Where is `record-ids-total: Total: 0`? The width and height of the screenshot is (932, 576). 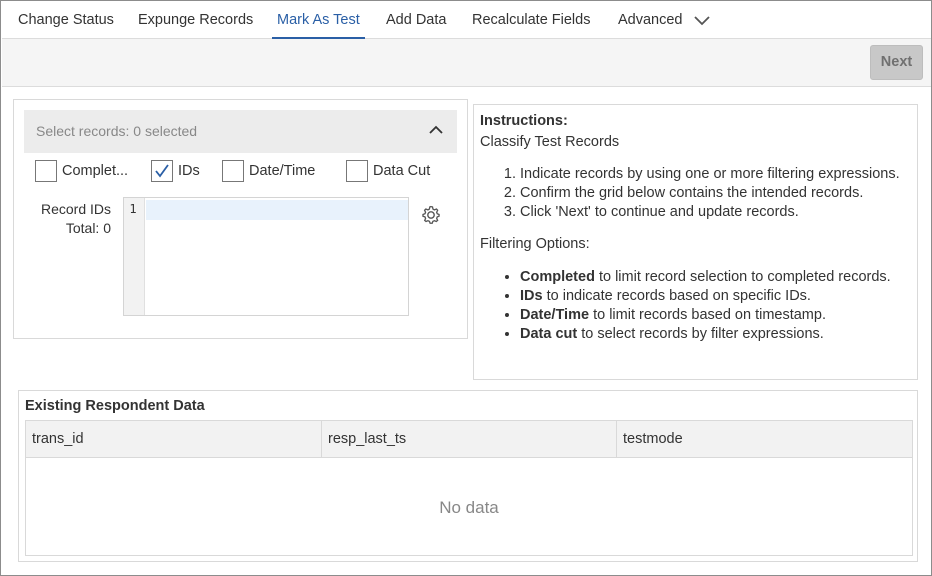
record-ids-total: Total: 0 is located at coordinates (88, 228).